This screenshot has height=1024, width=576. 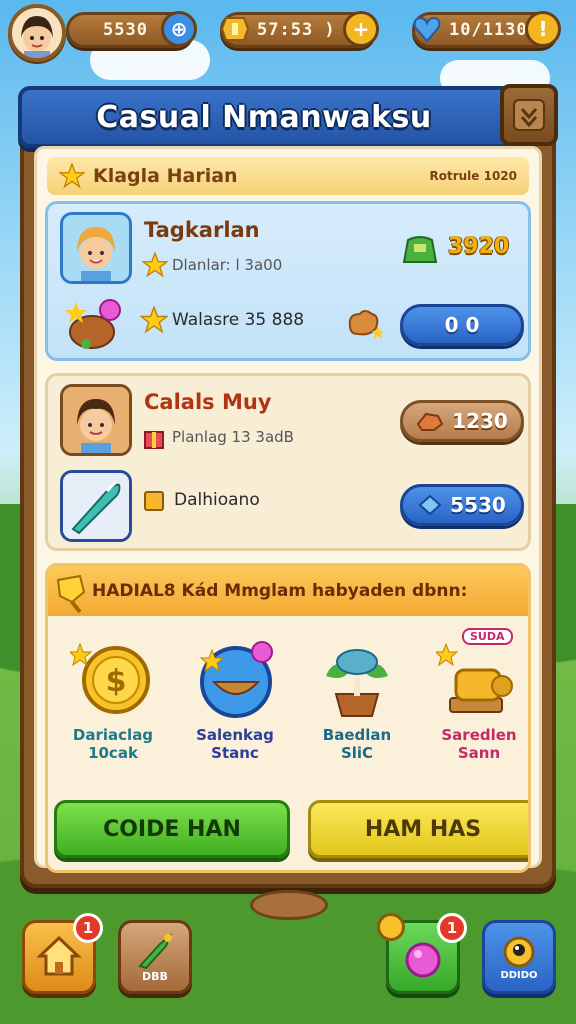 What do you see at coordinates (423, 960) in the screenshot?
I see `gem-orb-icon` at bounding box center [423, 960].